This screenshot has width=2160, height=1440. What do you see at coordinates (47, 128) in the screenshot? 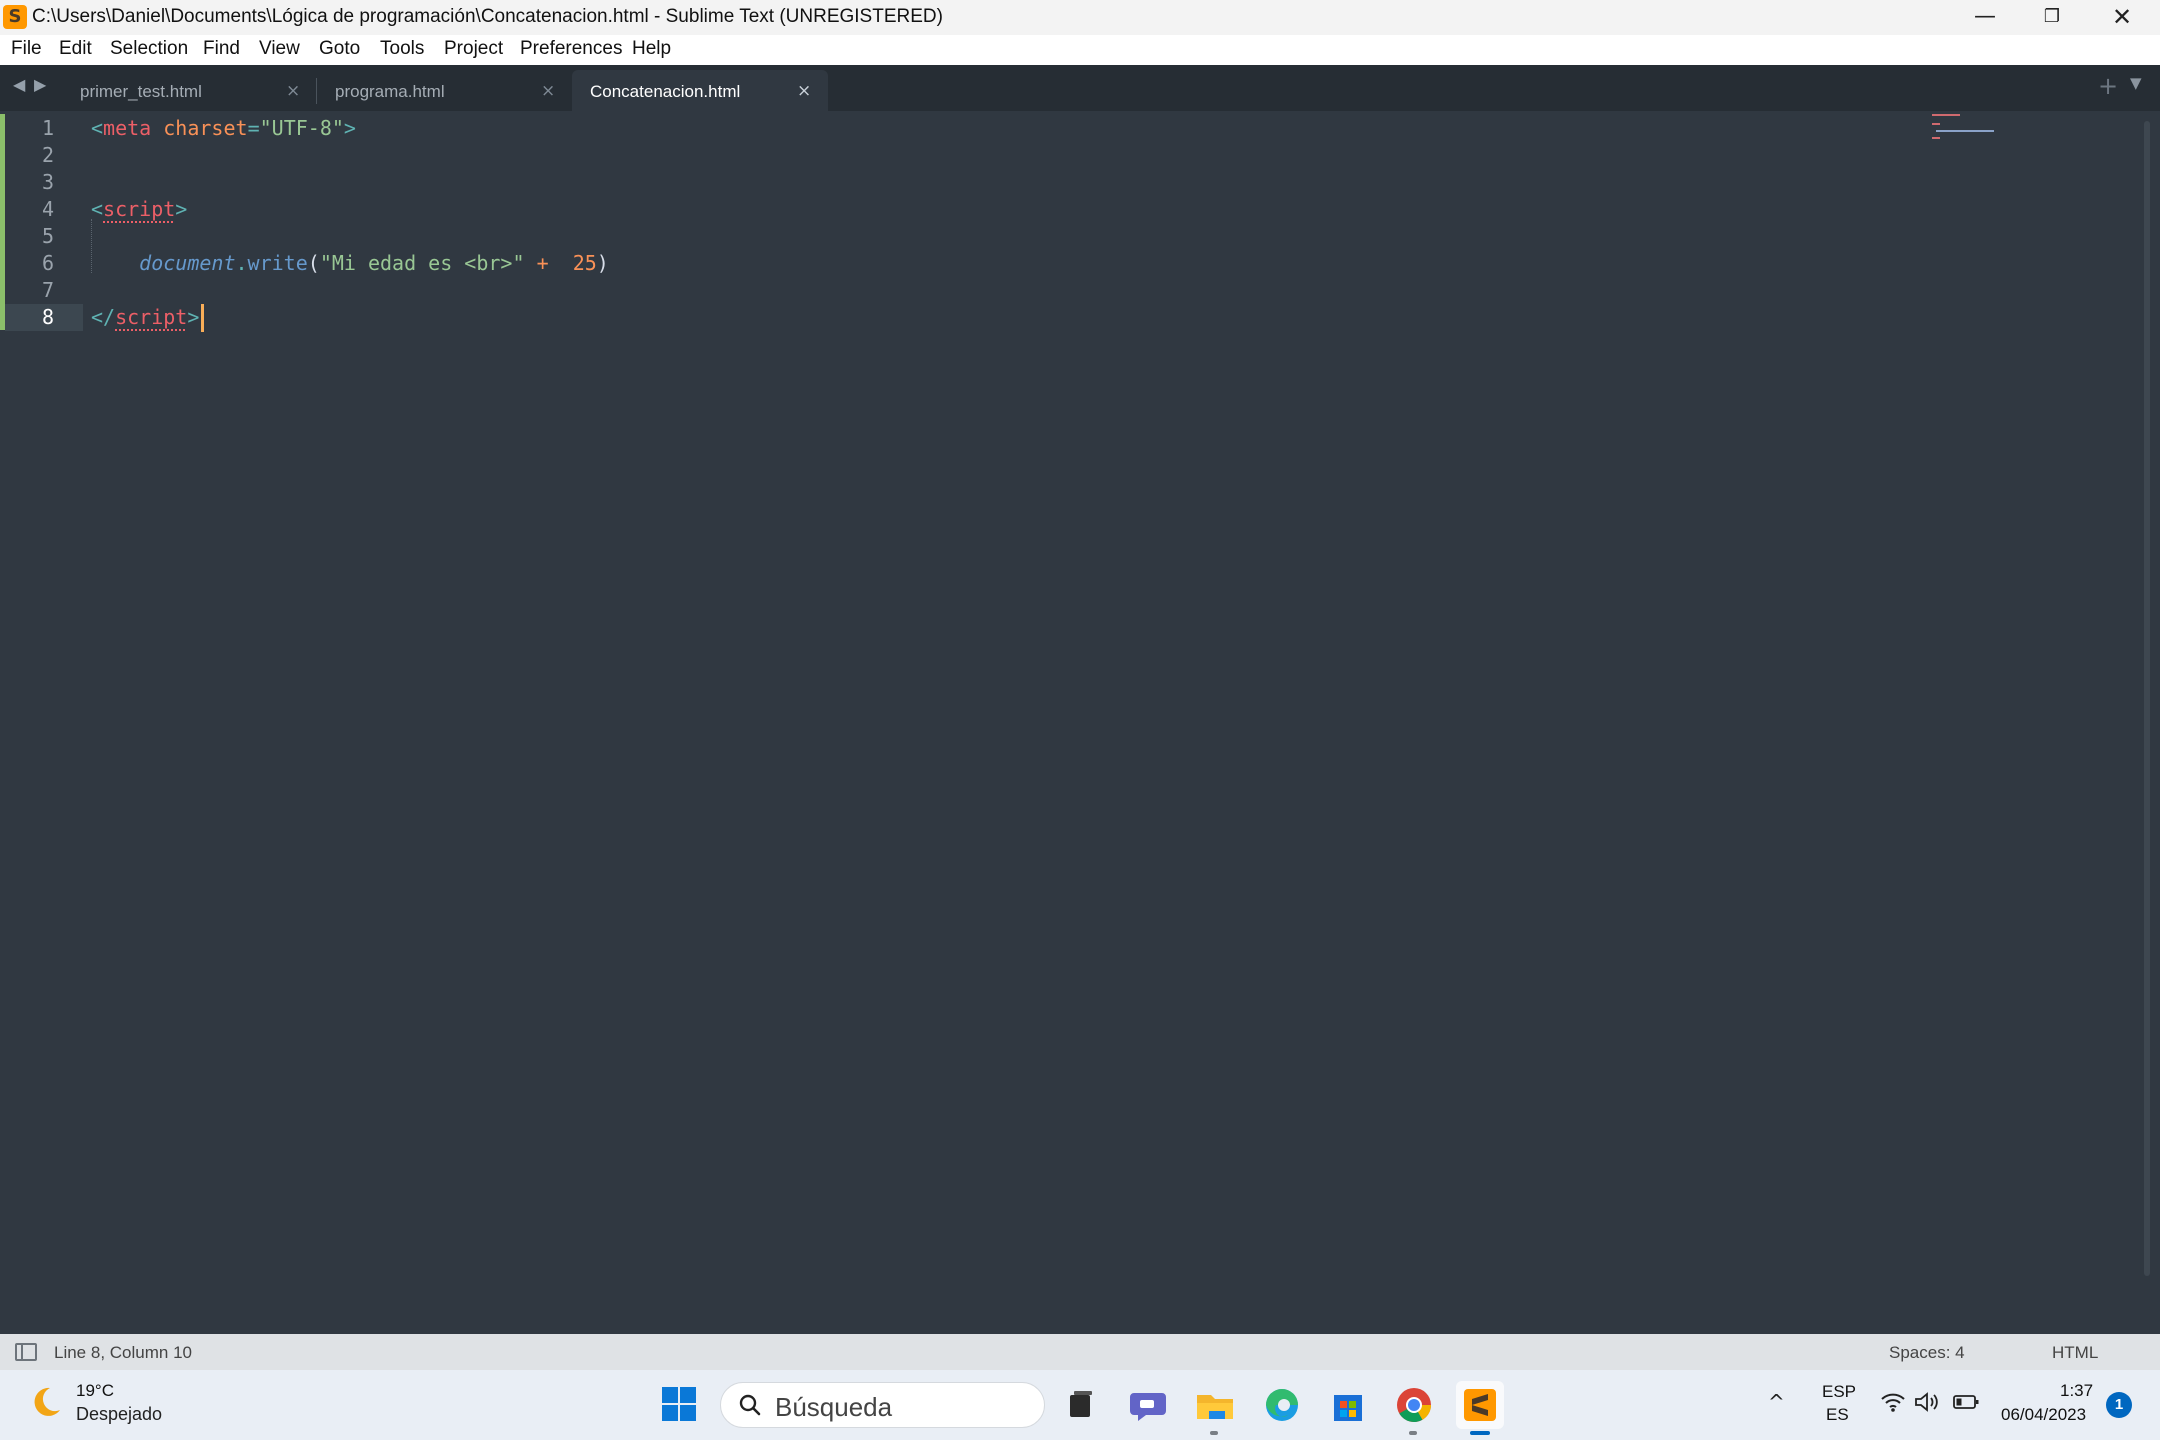
I see `line-number: 1` at bounding box center [47, 128].